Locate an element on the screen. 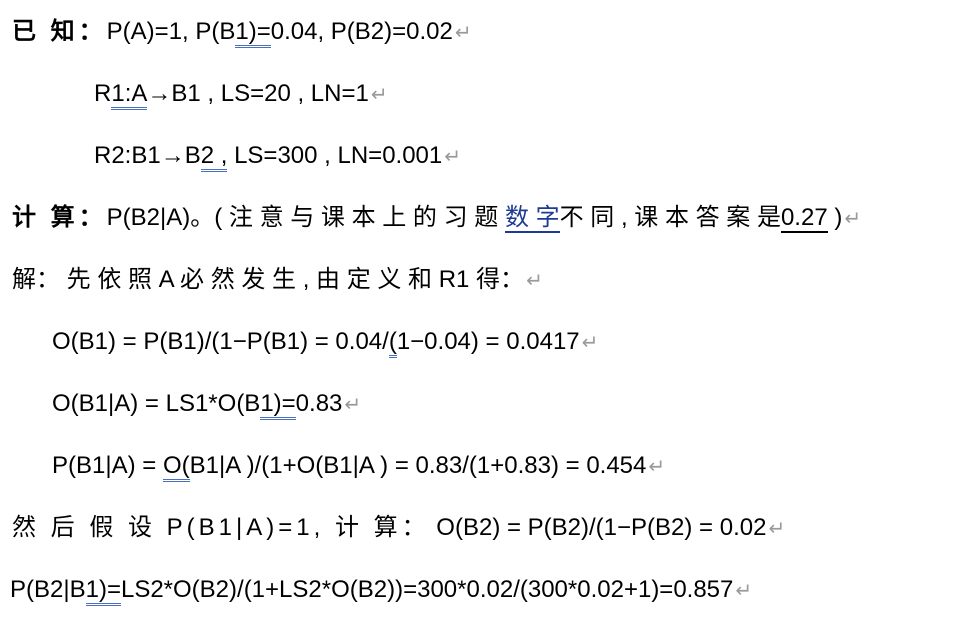  rule-r1-underlined: 1:A is located at coordinates (129, 95).